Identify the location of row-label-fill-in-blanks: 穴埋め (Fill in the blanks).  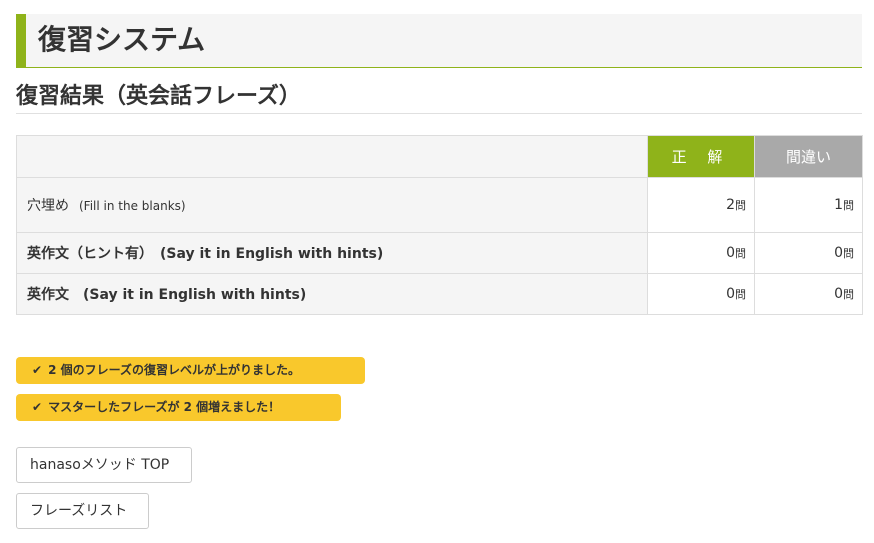
(332, 205).